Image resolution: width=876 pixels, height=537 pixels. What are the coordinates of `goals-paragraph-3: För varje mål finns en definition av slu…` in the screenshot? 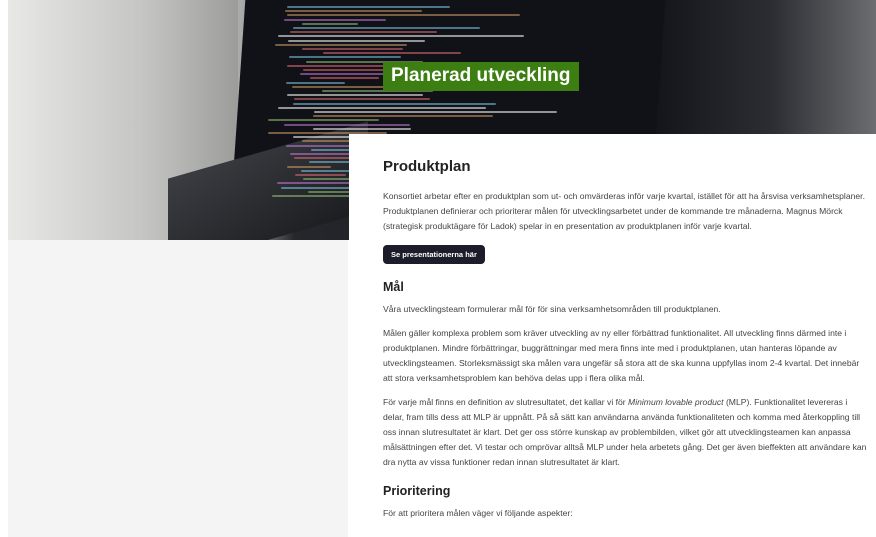 It's located at (625, 432).